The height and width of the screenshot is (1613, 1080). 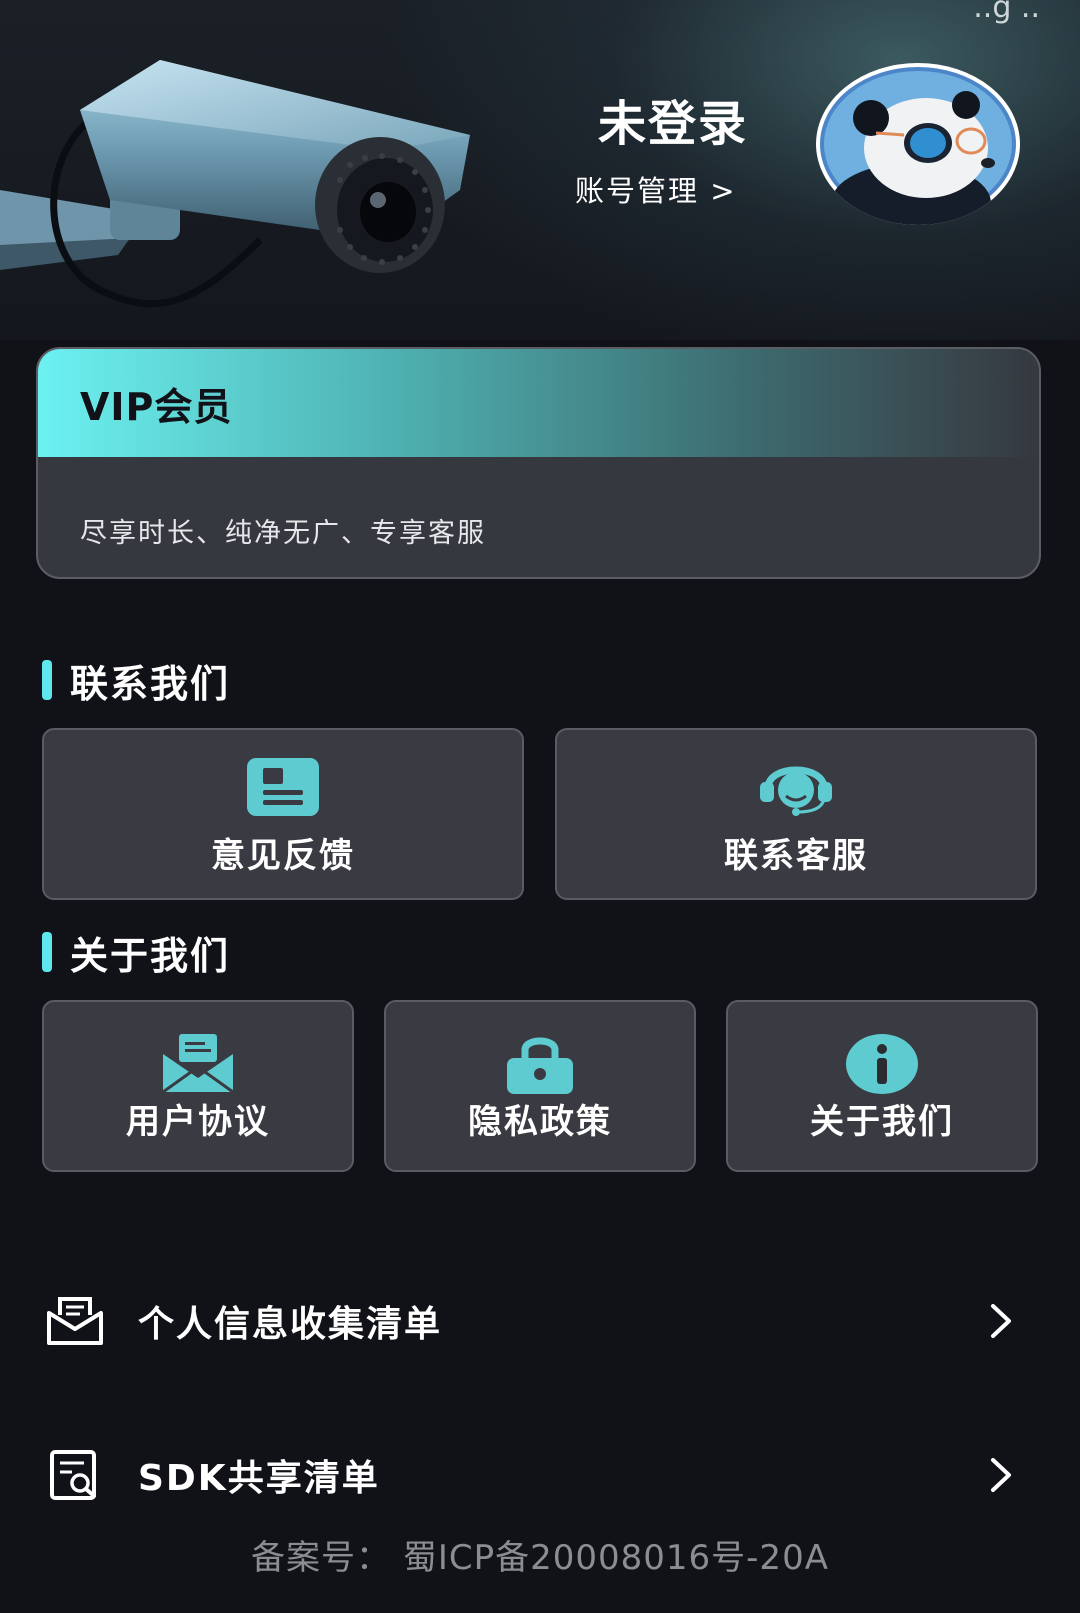 What do you see at coordinates (73, 1475) in the screenshot?
I see `search-document-icon` at bounding box center [73, 1475].